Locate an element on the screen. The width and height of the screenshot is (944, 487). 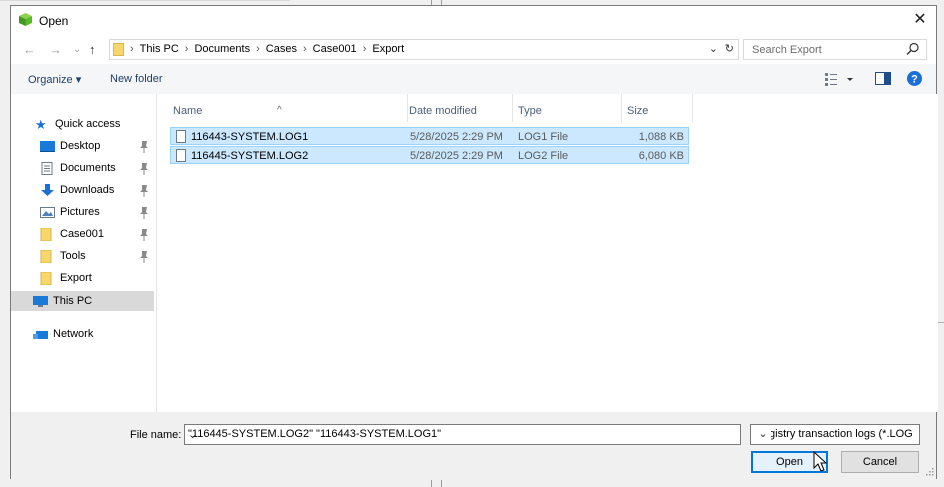
desktop-icon is located at coordinates (47, 146).